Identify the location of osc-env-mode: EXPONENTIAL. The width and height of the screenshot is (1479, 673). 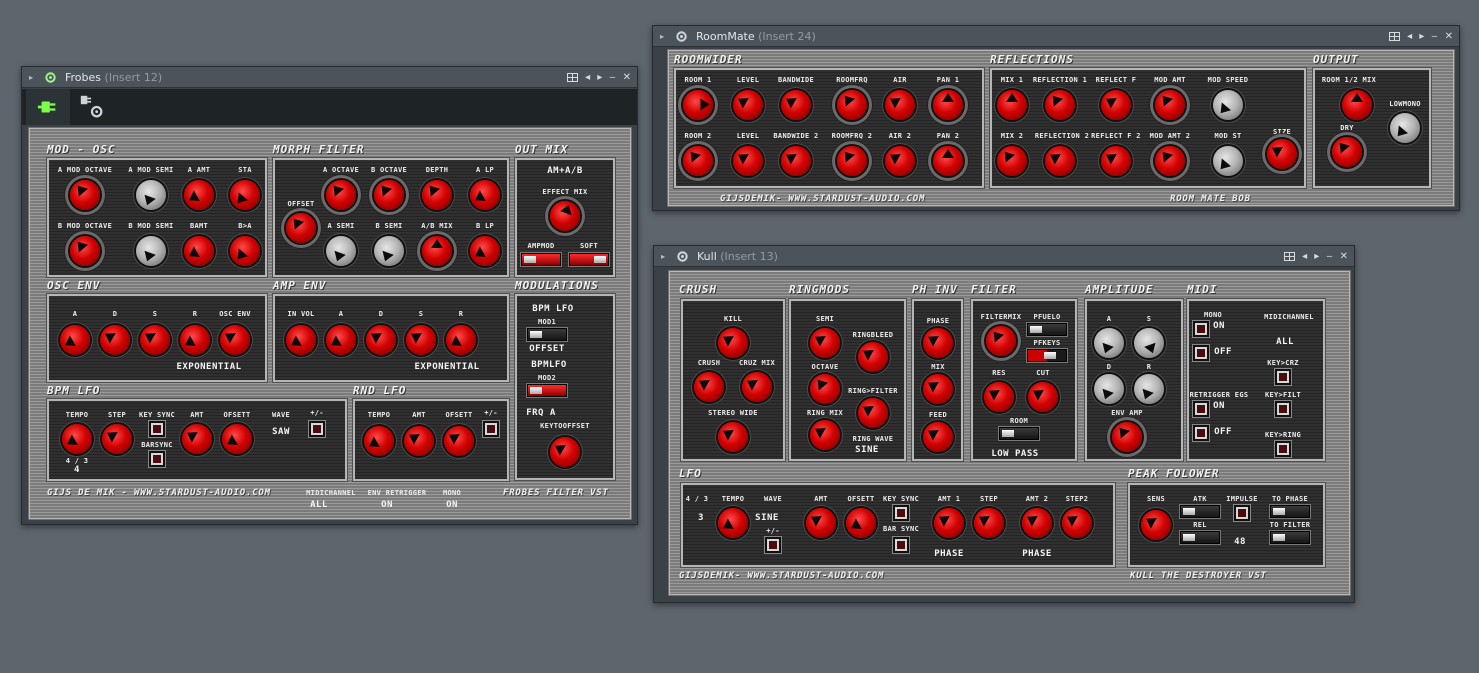
(208, 367).